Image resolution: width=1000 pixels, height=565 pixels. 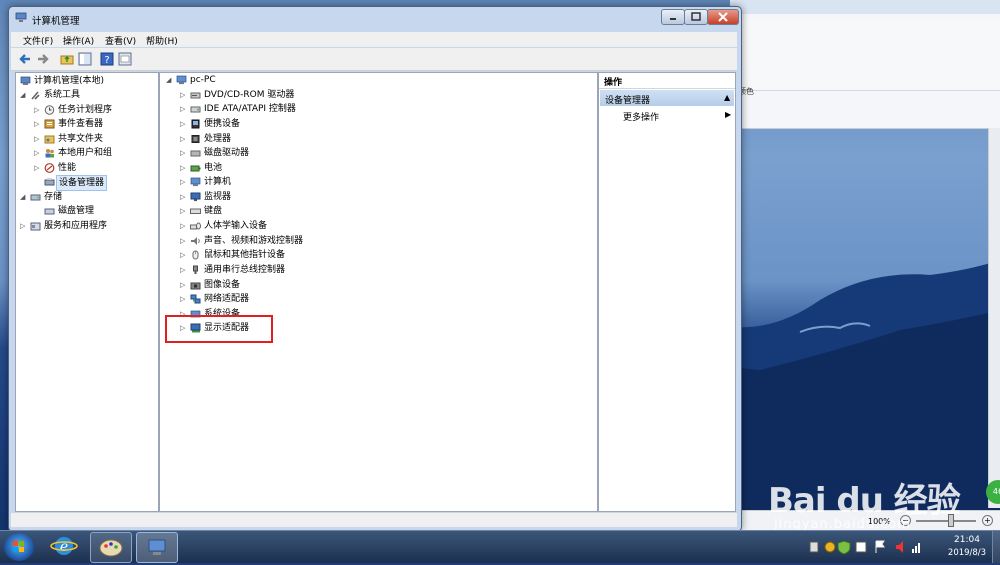 What do you see at coordinates (374, 59) in the screenshot?
I see `toolbar: ?` at bounding box center [374, 59].